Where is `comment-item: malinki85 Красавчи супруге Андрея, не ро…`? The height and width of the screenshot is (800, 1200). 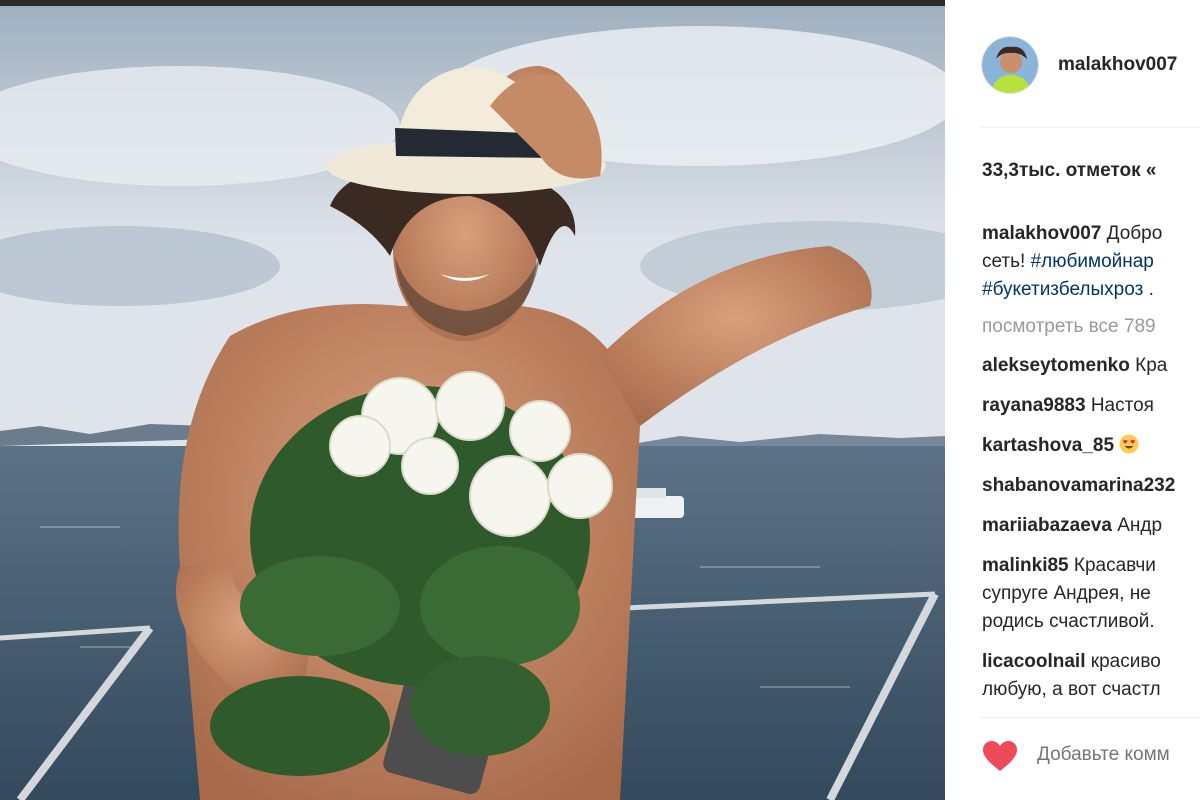 comment-item: malinki85 Красавчи супруге Андрея, не ро… is located at coordinates (1091, 594).